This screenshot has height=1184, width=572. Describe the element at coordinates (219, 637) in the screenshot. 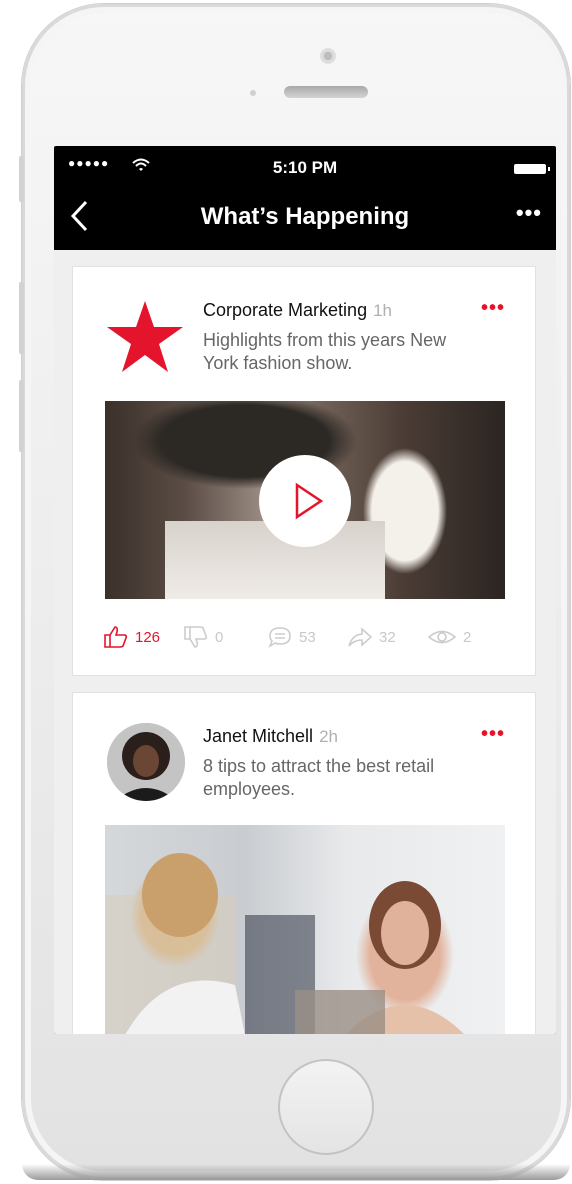

I see `dislike-count: 0` at that location.